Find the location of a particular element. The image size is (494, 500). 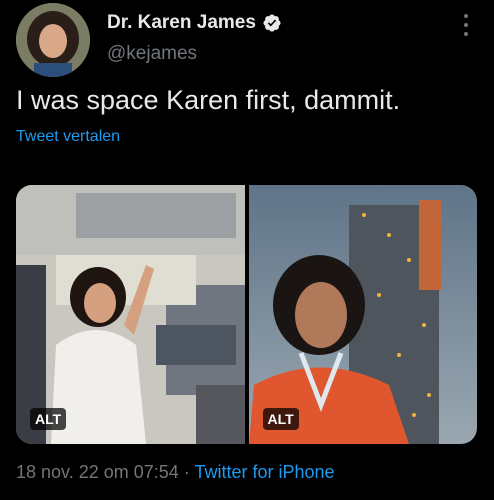

tweet-source-link: Twitter for iPhone is located at coordinates (264, 472).